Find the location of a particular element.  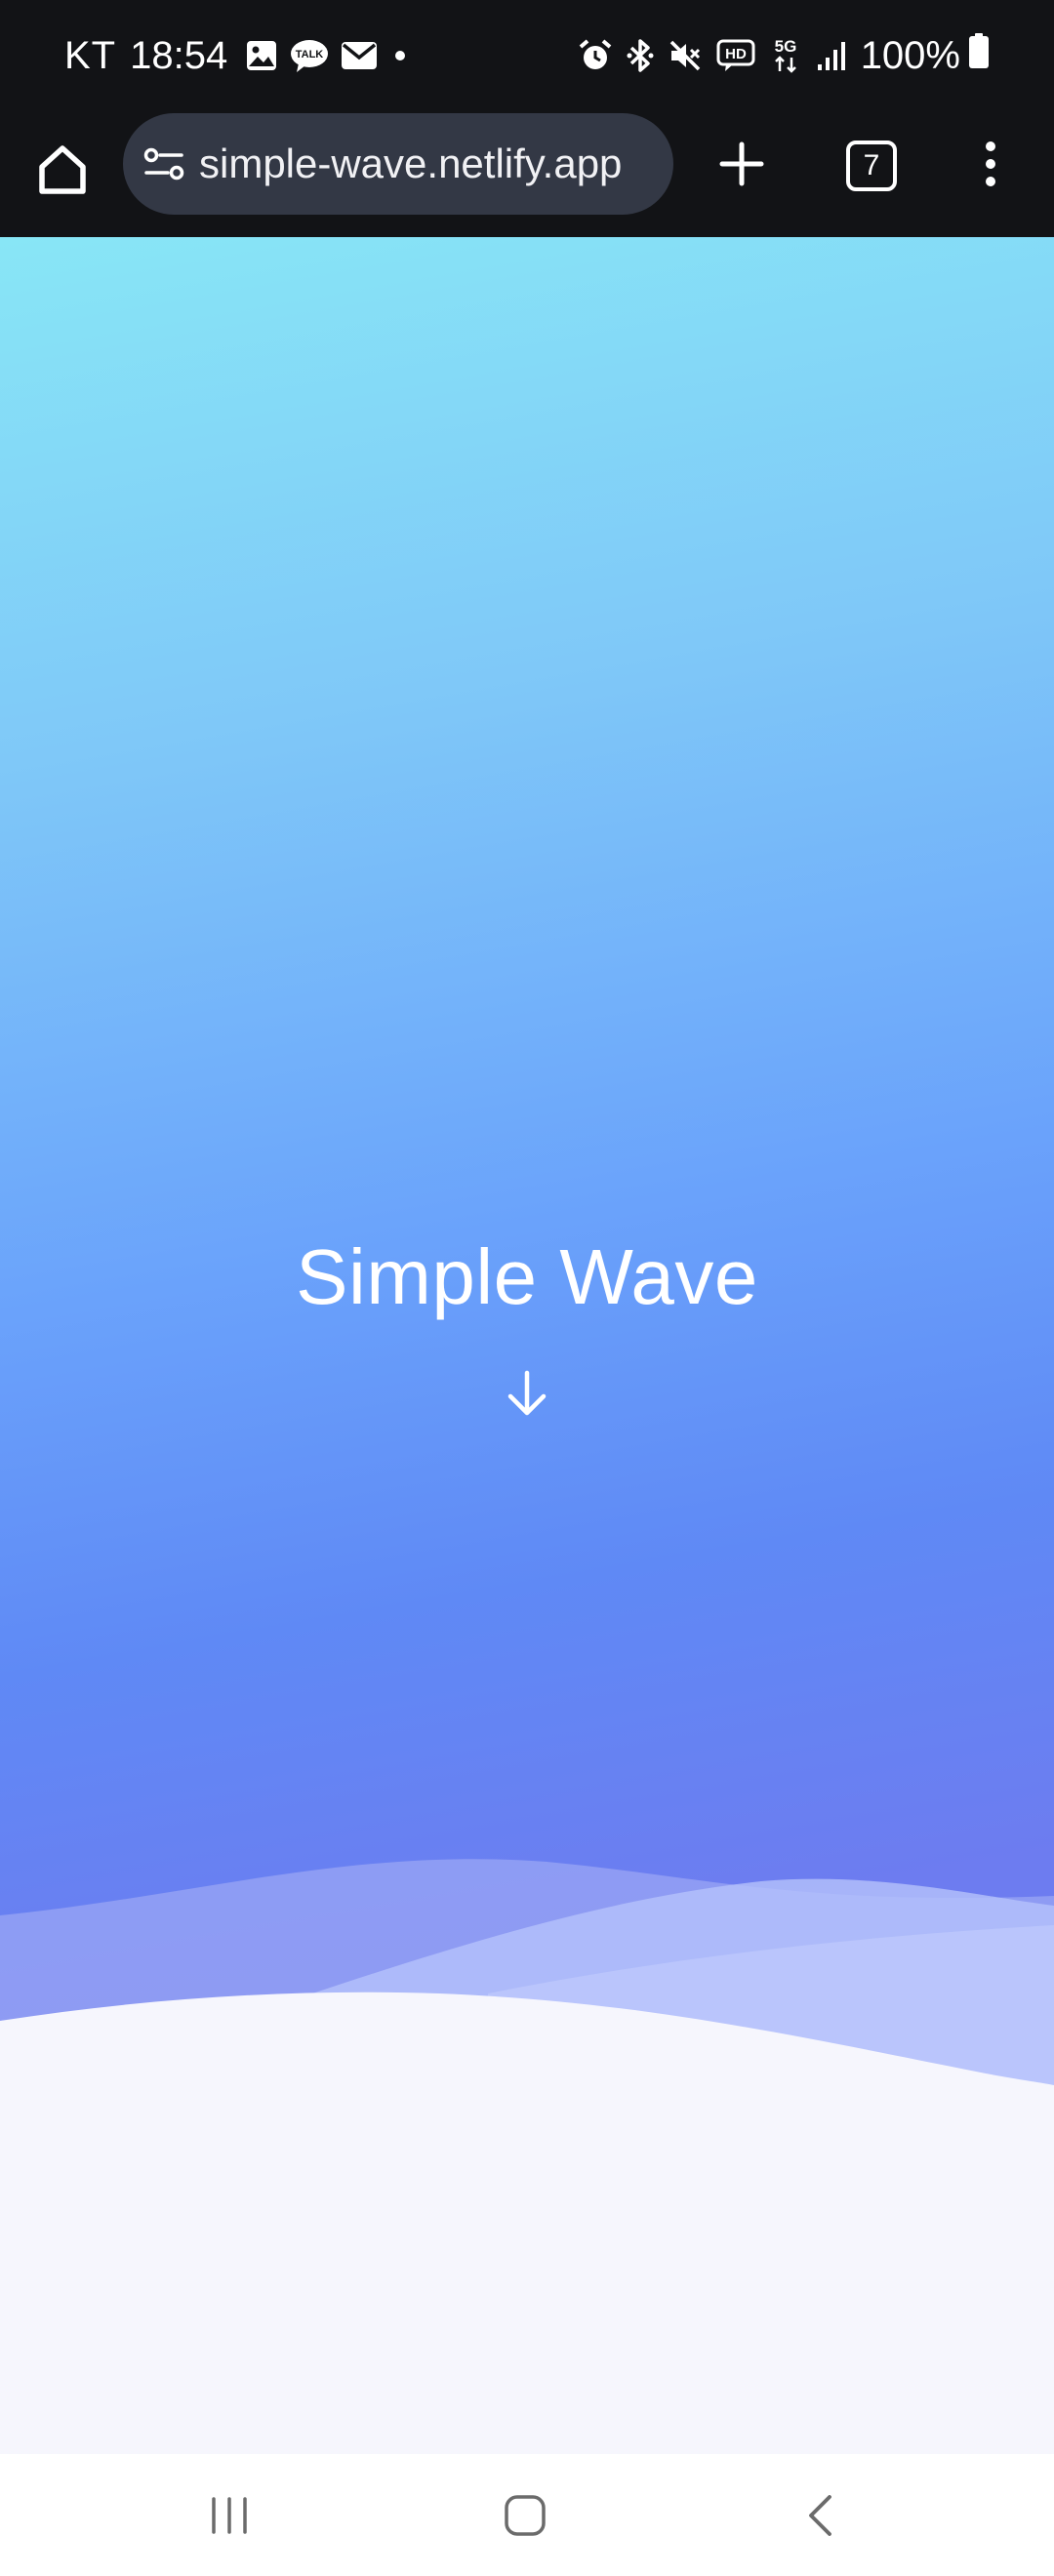

browser-toolbar: simple-wave.netlify.app 7 is located at coordinates (527, 227).